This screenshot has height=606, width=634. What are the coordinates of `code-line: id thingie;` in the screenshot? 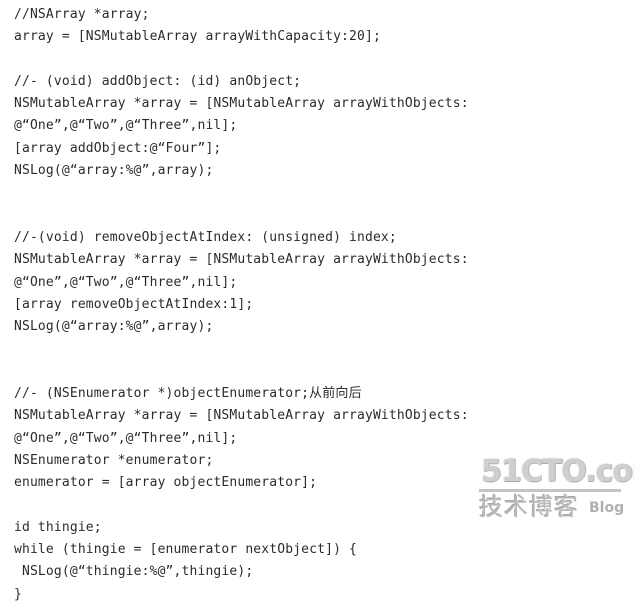 It's located at (58, 527).